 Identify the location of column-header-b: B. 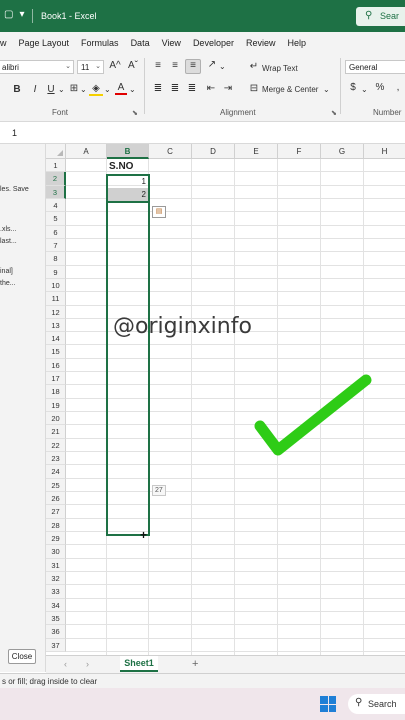
(128, 151).